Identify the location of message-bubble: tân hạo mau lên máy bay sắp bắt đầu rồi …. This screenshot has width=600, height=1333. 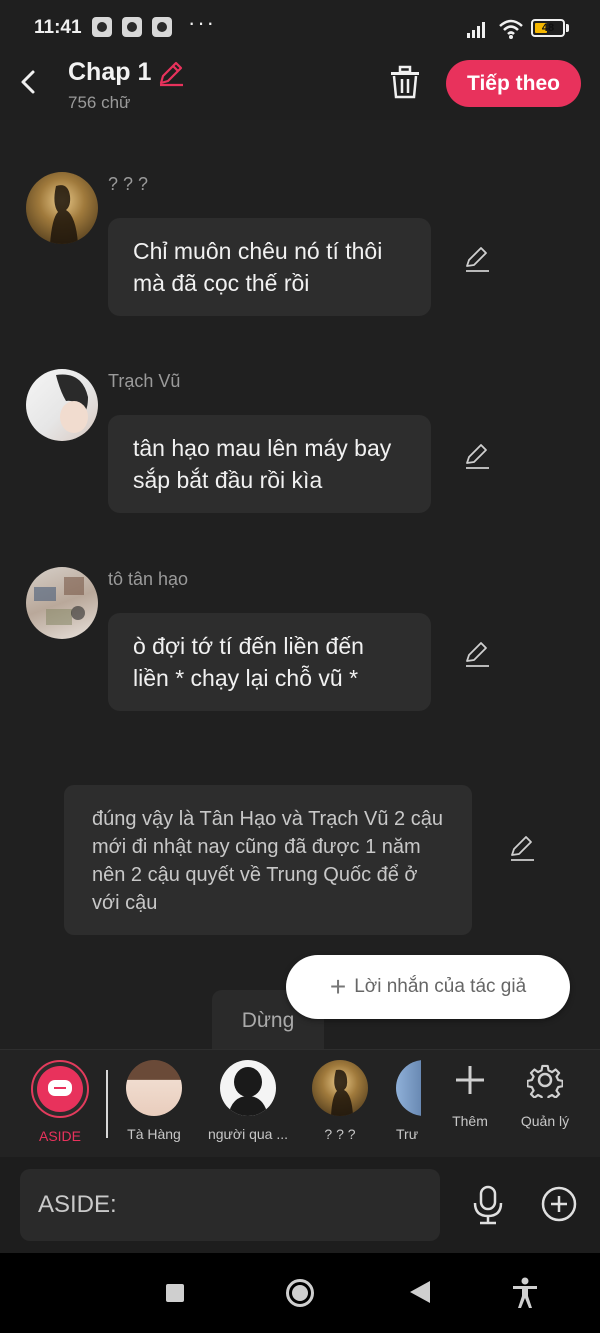
(269, 464).